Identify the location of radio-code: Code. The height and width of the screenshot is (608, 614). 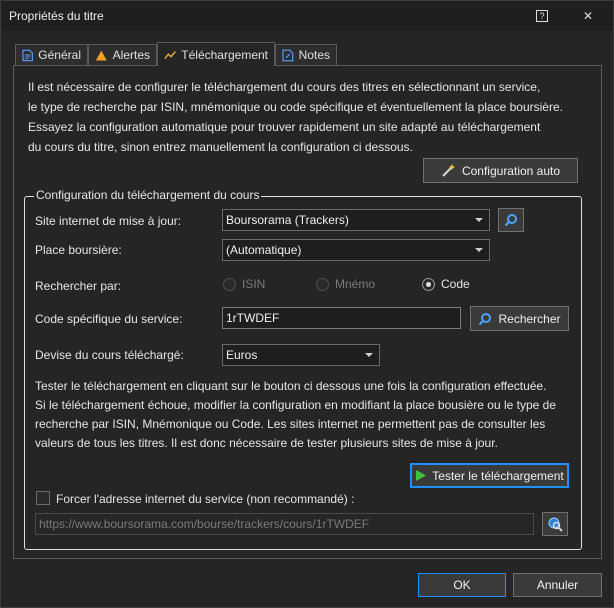
(446, 284).